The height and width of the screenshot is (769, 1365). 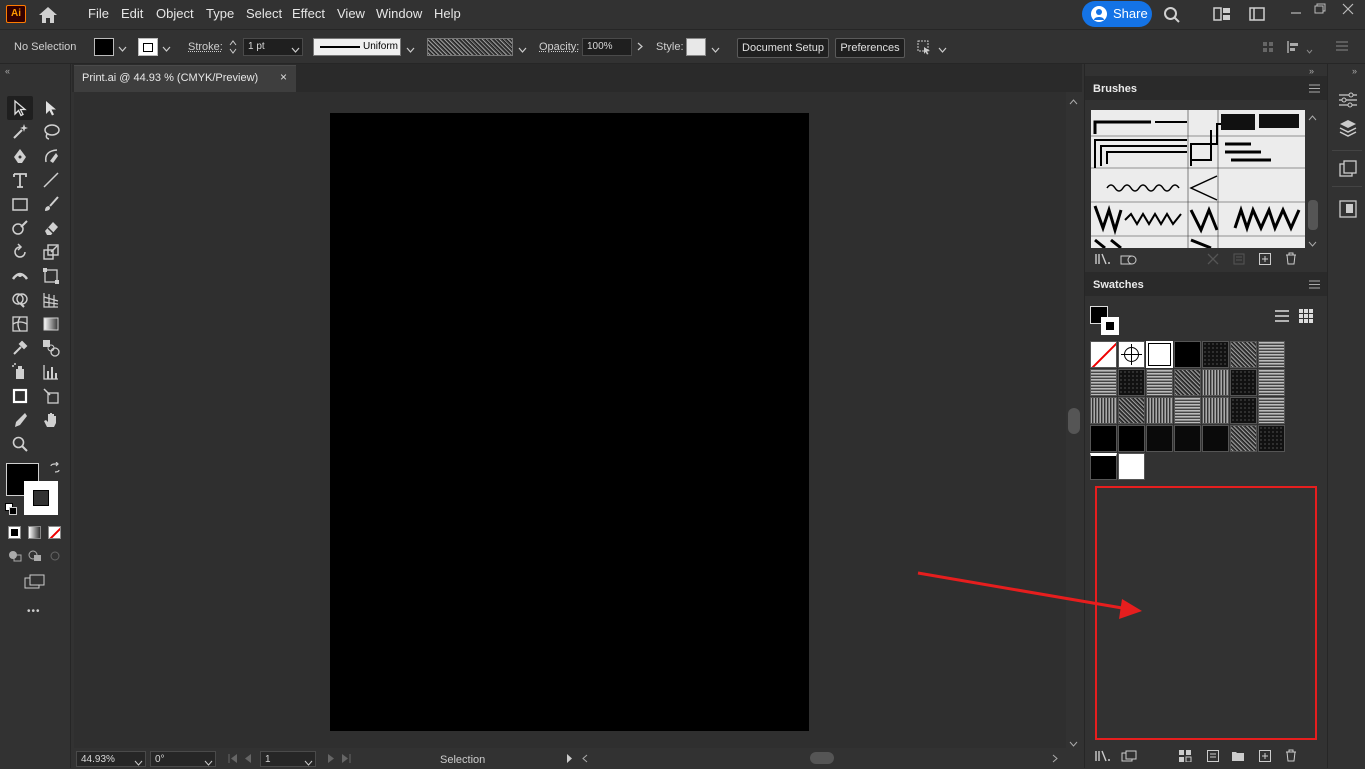 What do you see at coordinates (20, 324) in the screenshot?
I see `mesh-tool-icon` at bounding box center [20, 324].